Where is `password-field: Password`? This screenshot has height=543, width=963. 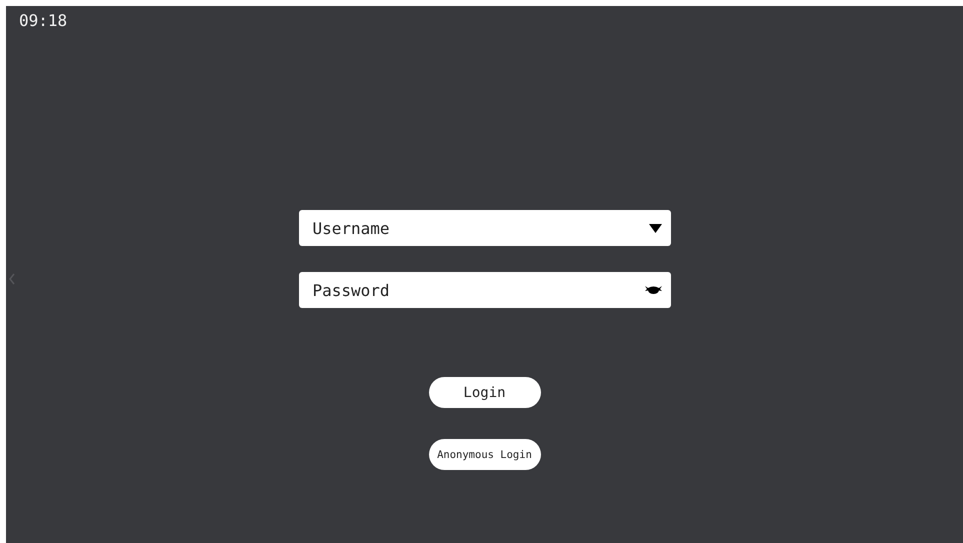
password-field: Password is located at coordinates (484, 290).